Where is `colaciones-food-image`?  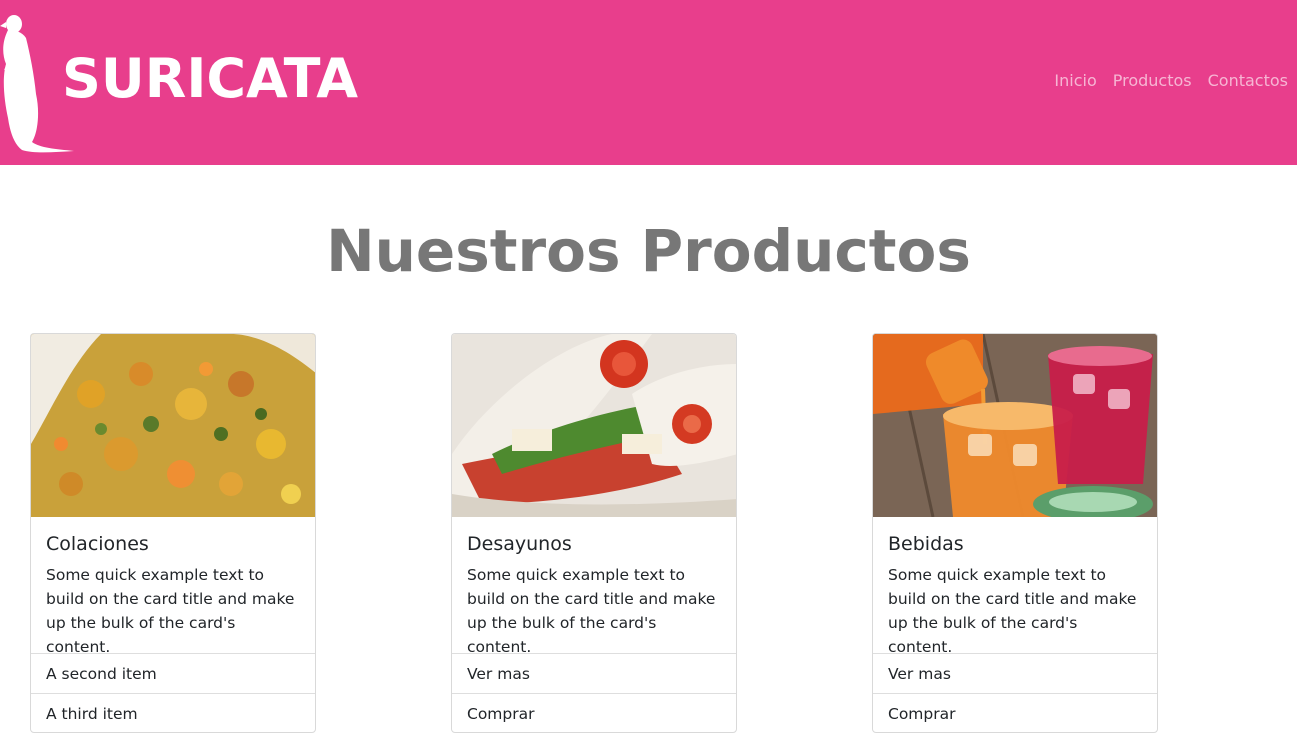
colaciones-food-image is located at coordinates (173, 425).